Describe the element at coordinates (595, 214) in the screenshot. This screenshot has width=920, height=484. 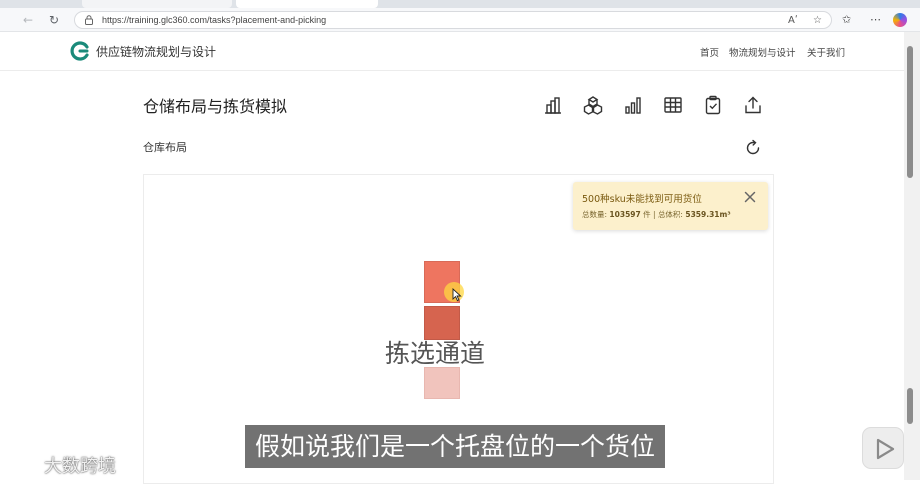
I see `total-quantity-label: 总数量:` at that location.